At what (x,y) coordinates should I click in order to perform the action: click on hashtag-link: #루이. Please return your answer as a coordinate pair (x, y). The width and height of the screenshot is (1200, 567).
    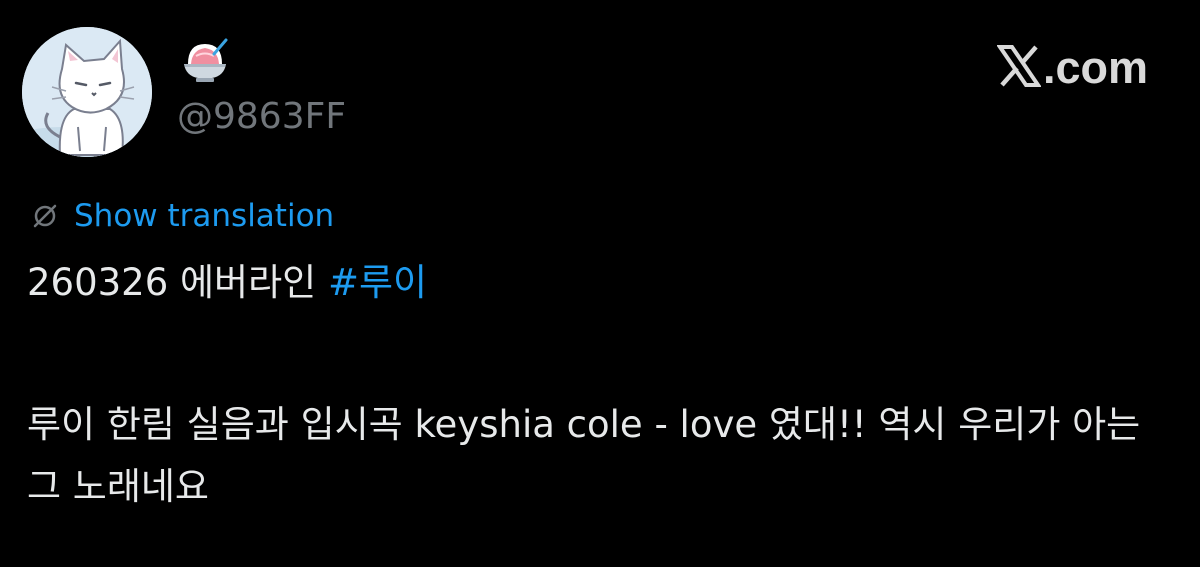
    Looking at the image, I should click on (377, 282).